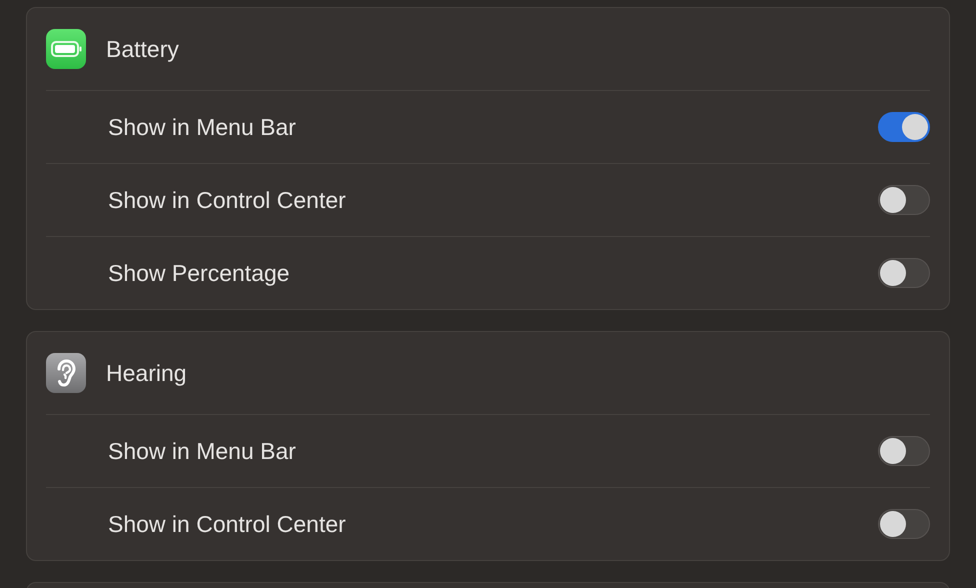  I want to click on setting-label: Show Percentage, so click(199, 273).